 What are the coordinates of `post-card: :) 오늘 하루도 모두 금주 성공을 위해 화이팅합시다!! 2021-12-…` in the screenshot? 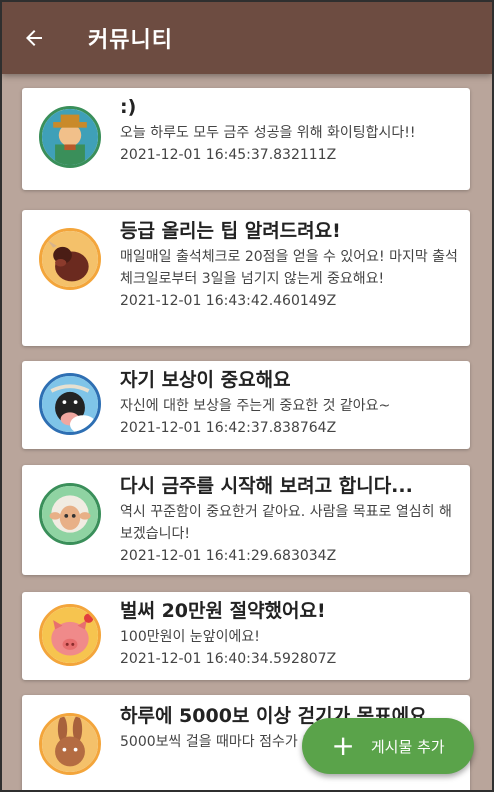 It's located at (246, 139).